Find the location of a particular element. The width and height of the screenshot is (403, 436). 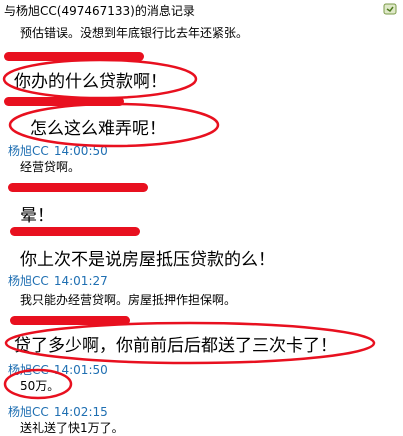

message-text: 晕！ is located at coordinates (37, 216).